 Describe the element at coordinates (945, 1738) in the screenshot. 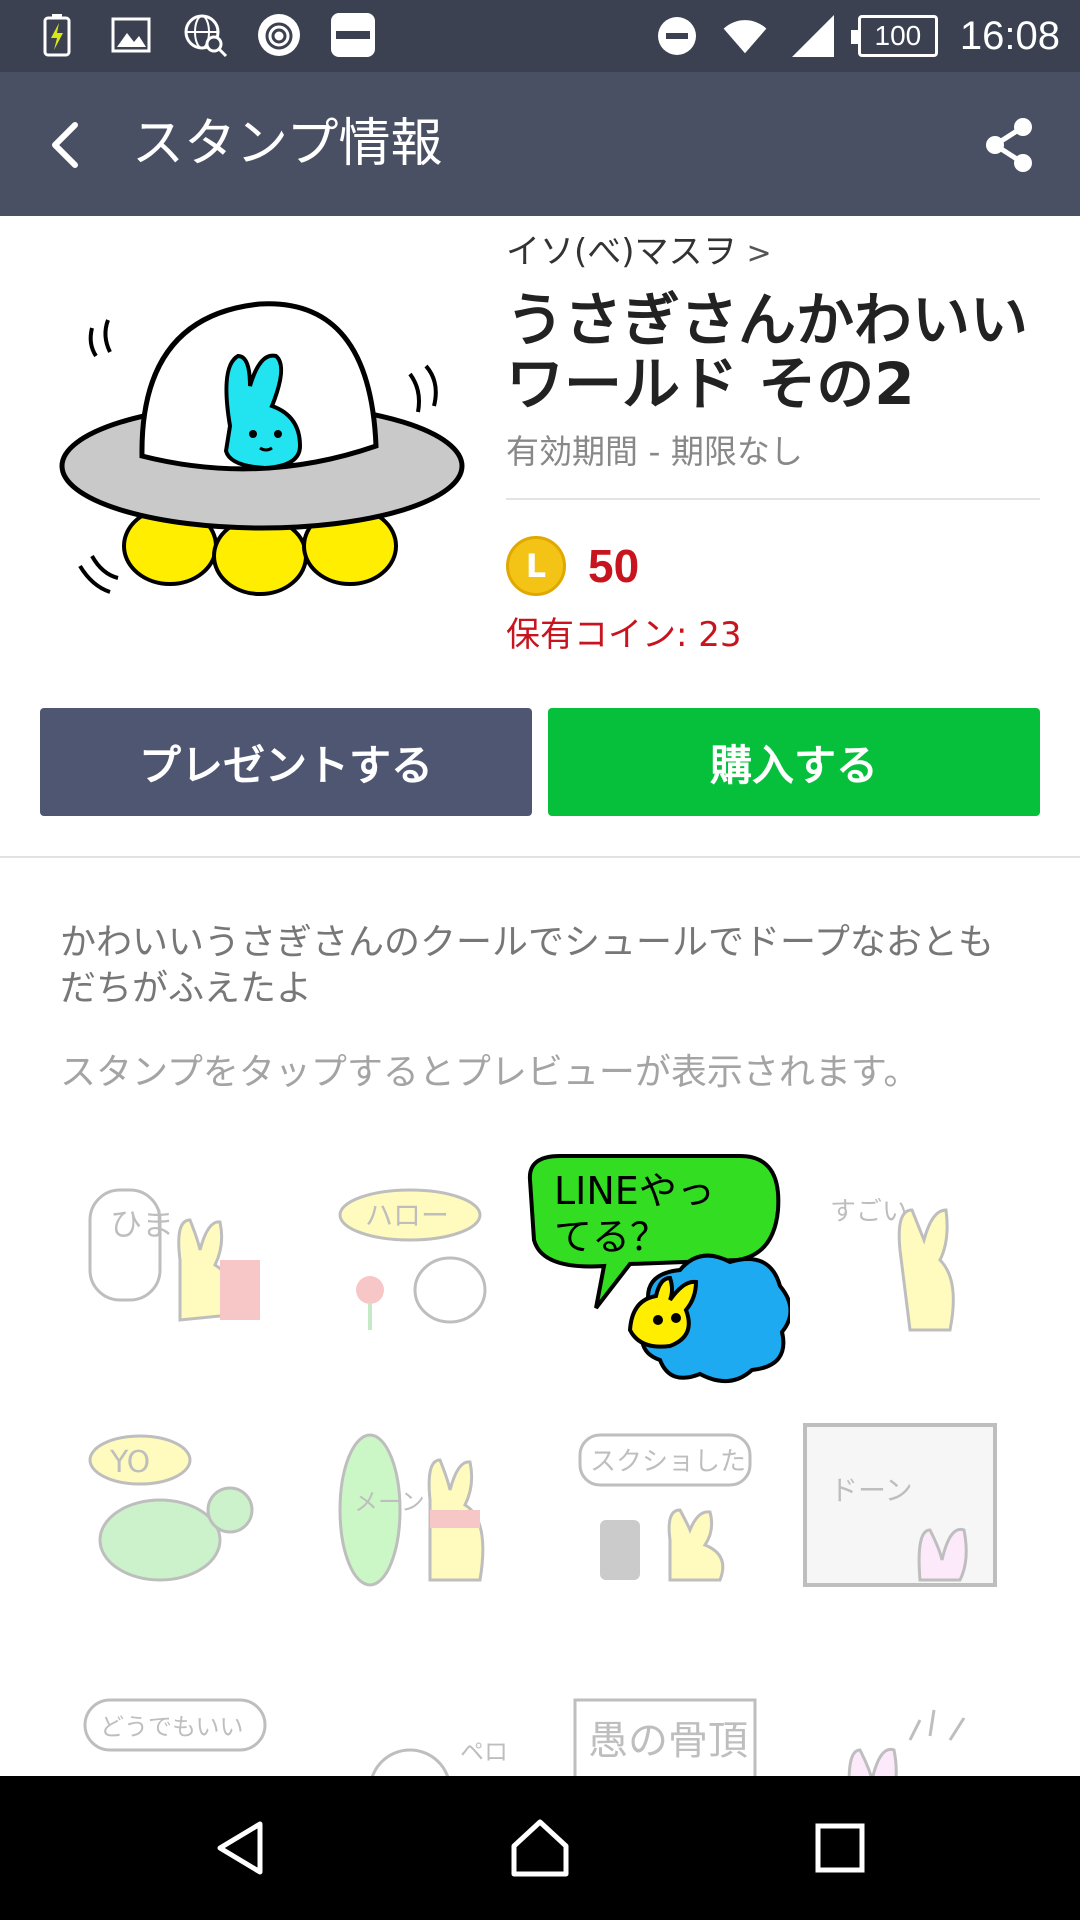

I see `sticker-item` at that location.